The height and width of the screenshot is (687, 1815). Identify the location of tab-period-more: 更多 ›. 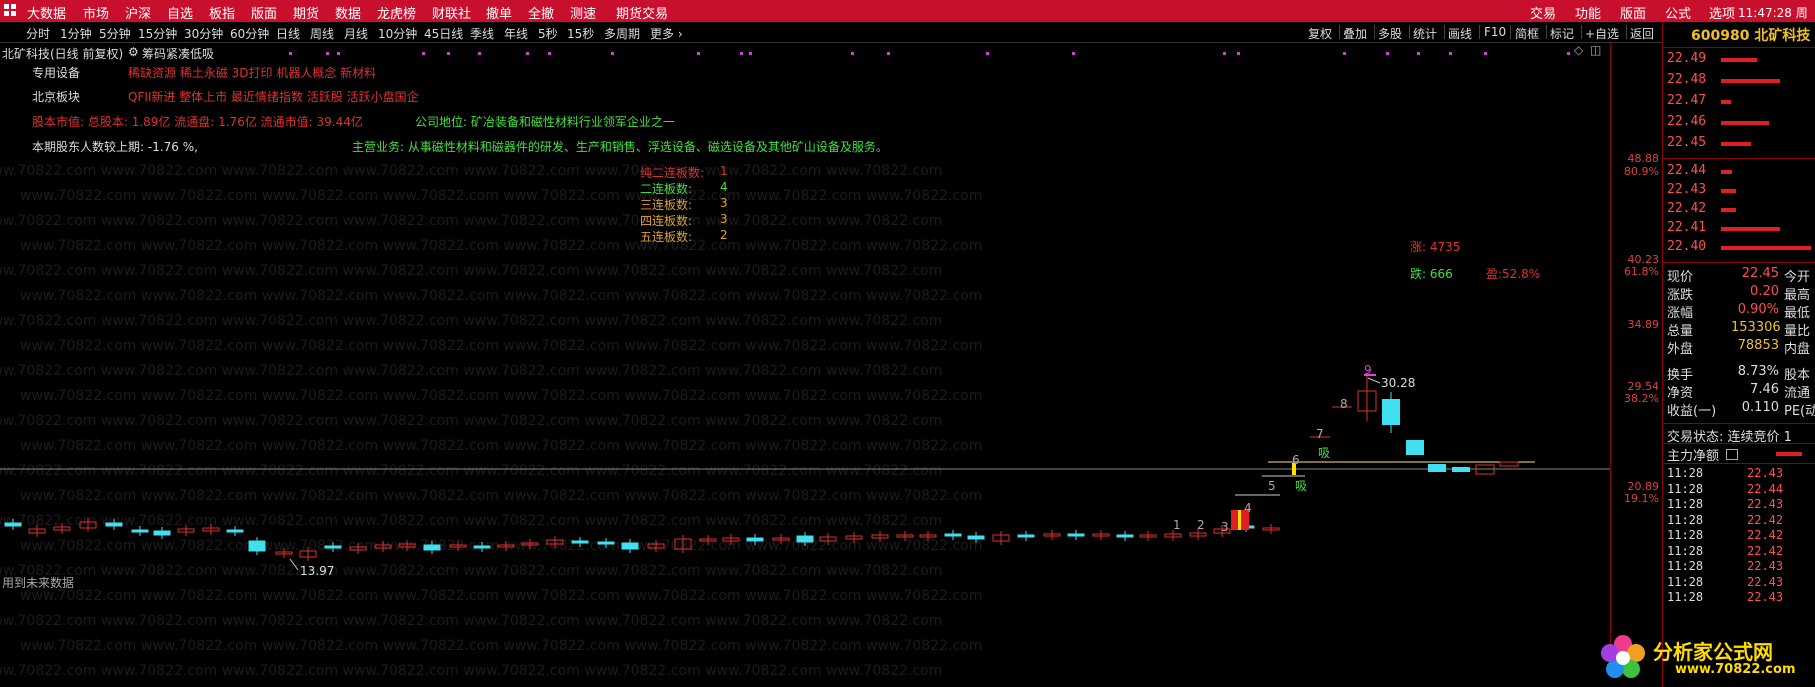
(666, 33).